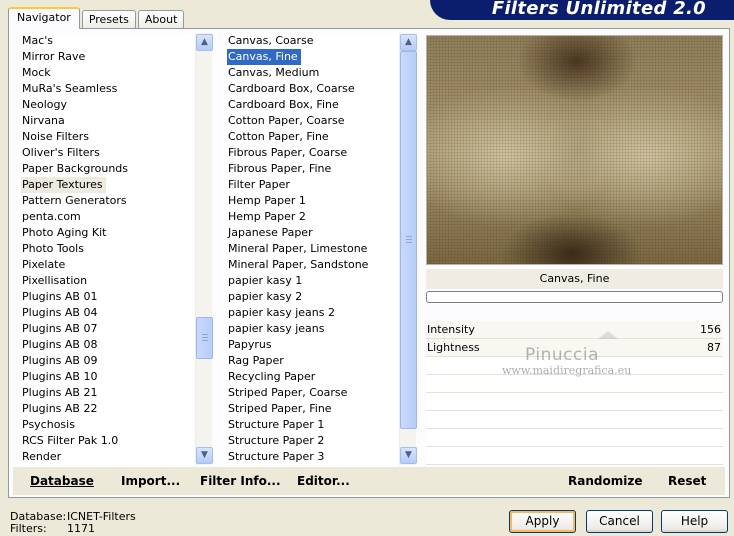 This screenshot has width=734, height=536. What do you see at coordinates (60, 312) in the screenshot?
I see `category-item-label: Plugins AB 04` at bounding box center [60, 312].